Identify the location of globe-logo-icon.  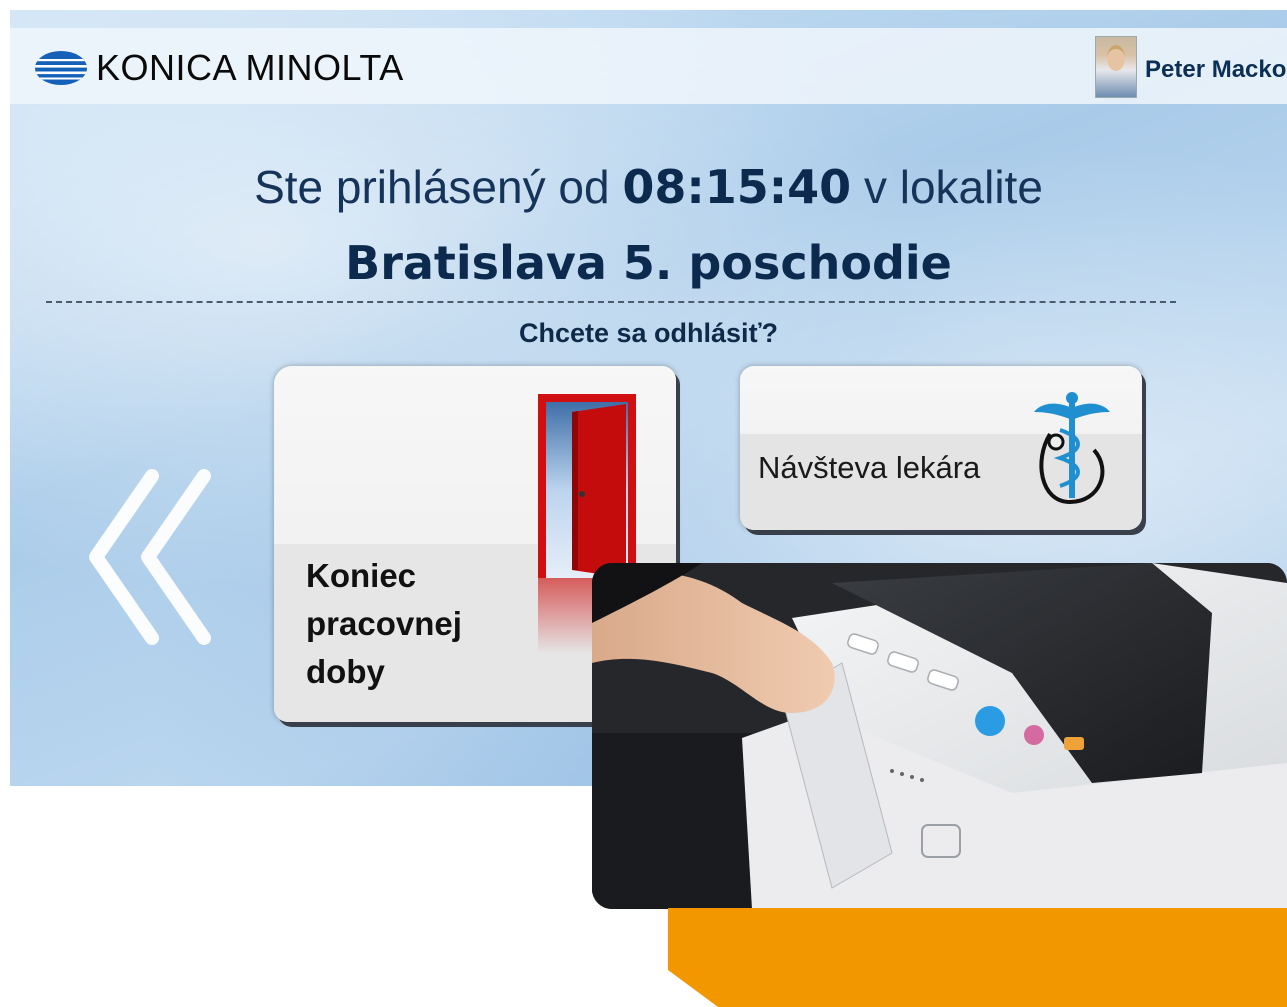
(61, 68).